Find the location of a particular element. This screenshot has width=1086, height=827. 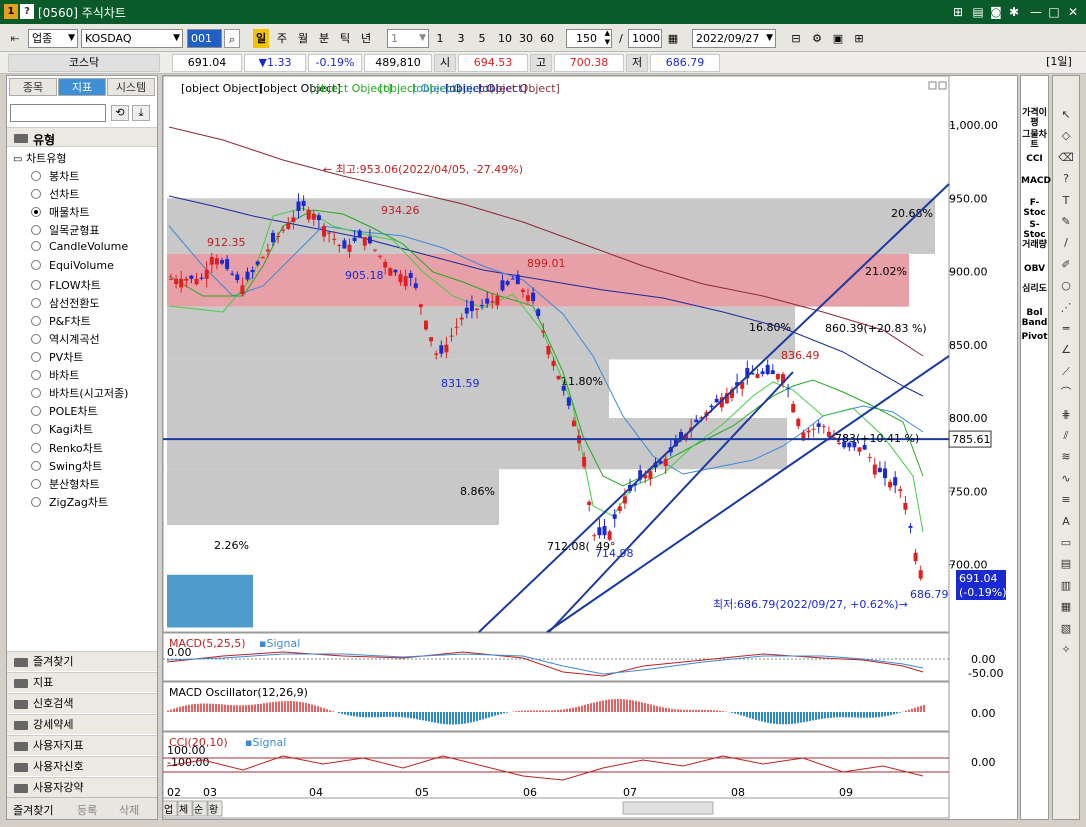

auto-icon: A is located at coordinates (1066, 522).